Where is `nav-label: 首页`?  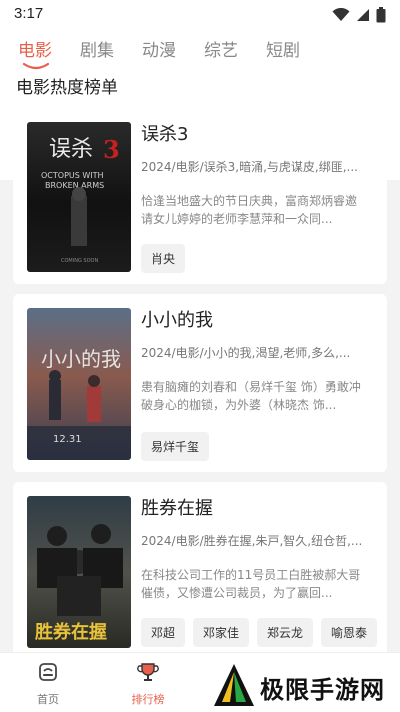
nav-label: 首页 is located at coordinates (48, 699).